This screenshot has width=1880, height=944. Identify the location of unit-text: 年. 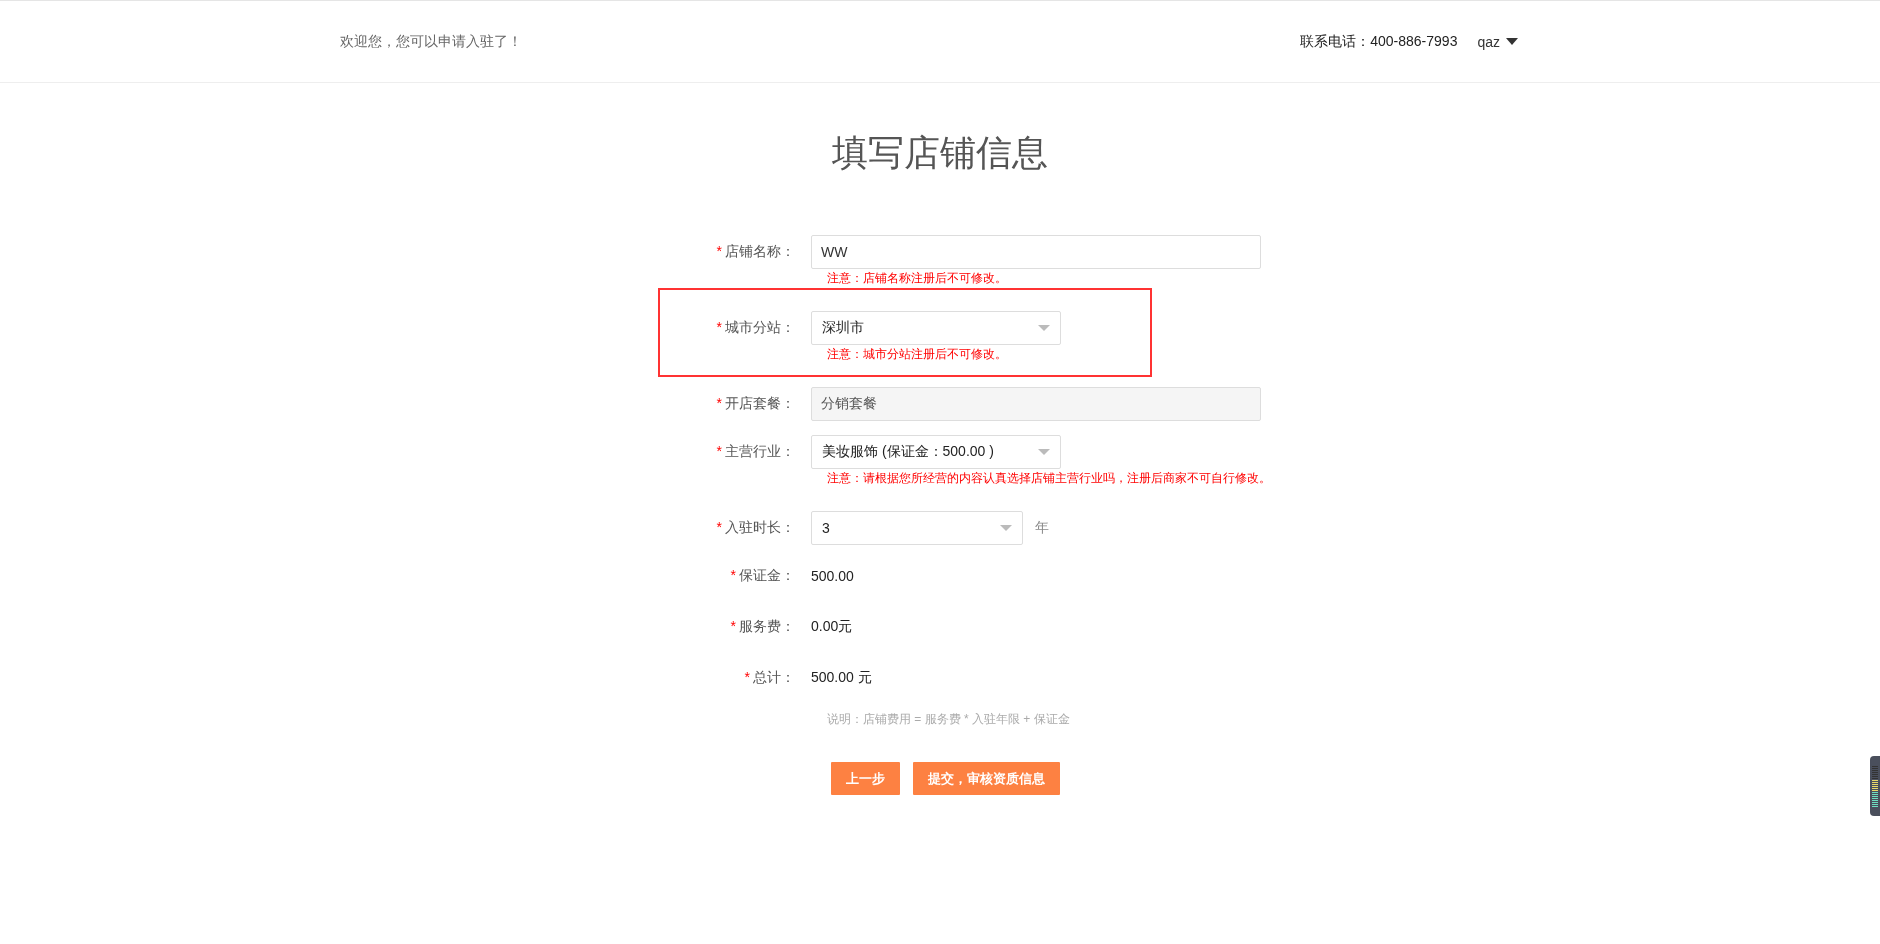
(1042, 528).